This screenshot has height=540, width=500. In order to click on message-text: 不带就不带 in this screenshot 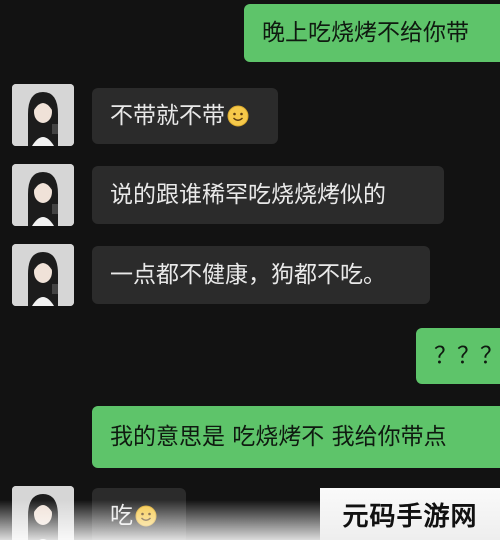, I will do `click(167, 115)`.